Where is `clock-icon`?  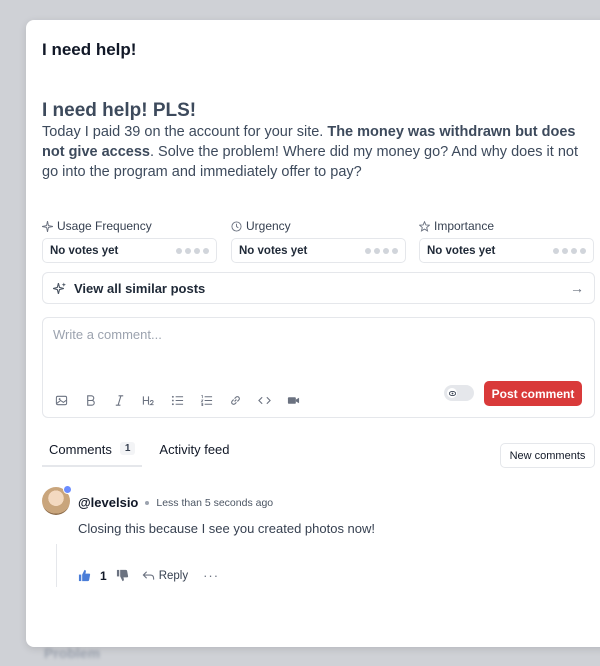
clock-icon is located at coordinates (236, 226).